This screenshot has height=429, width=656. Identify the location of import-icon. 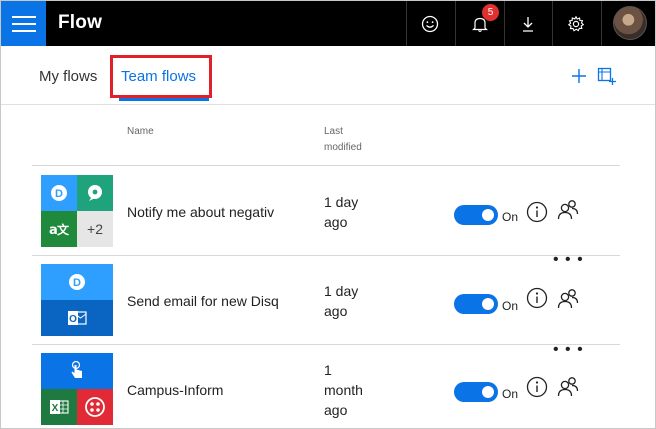
(606, 76).